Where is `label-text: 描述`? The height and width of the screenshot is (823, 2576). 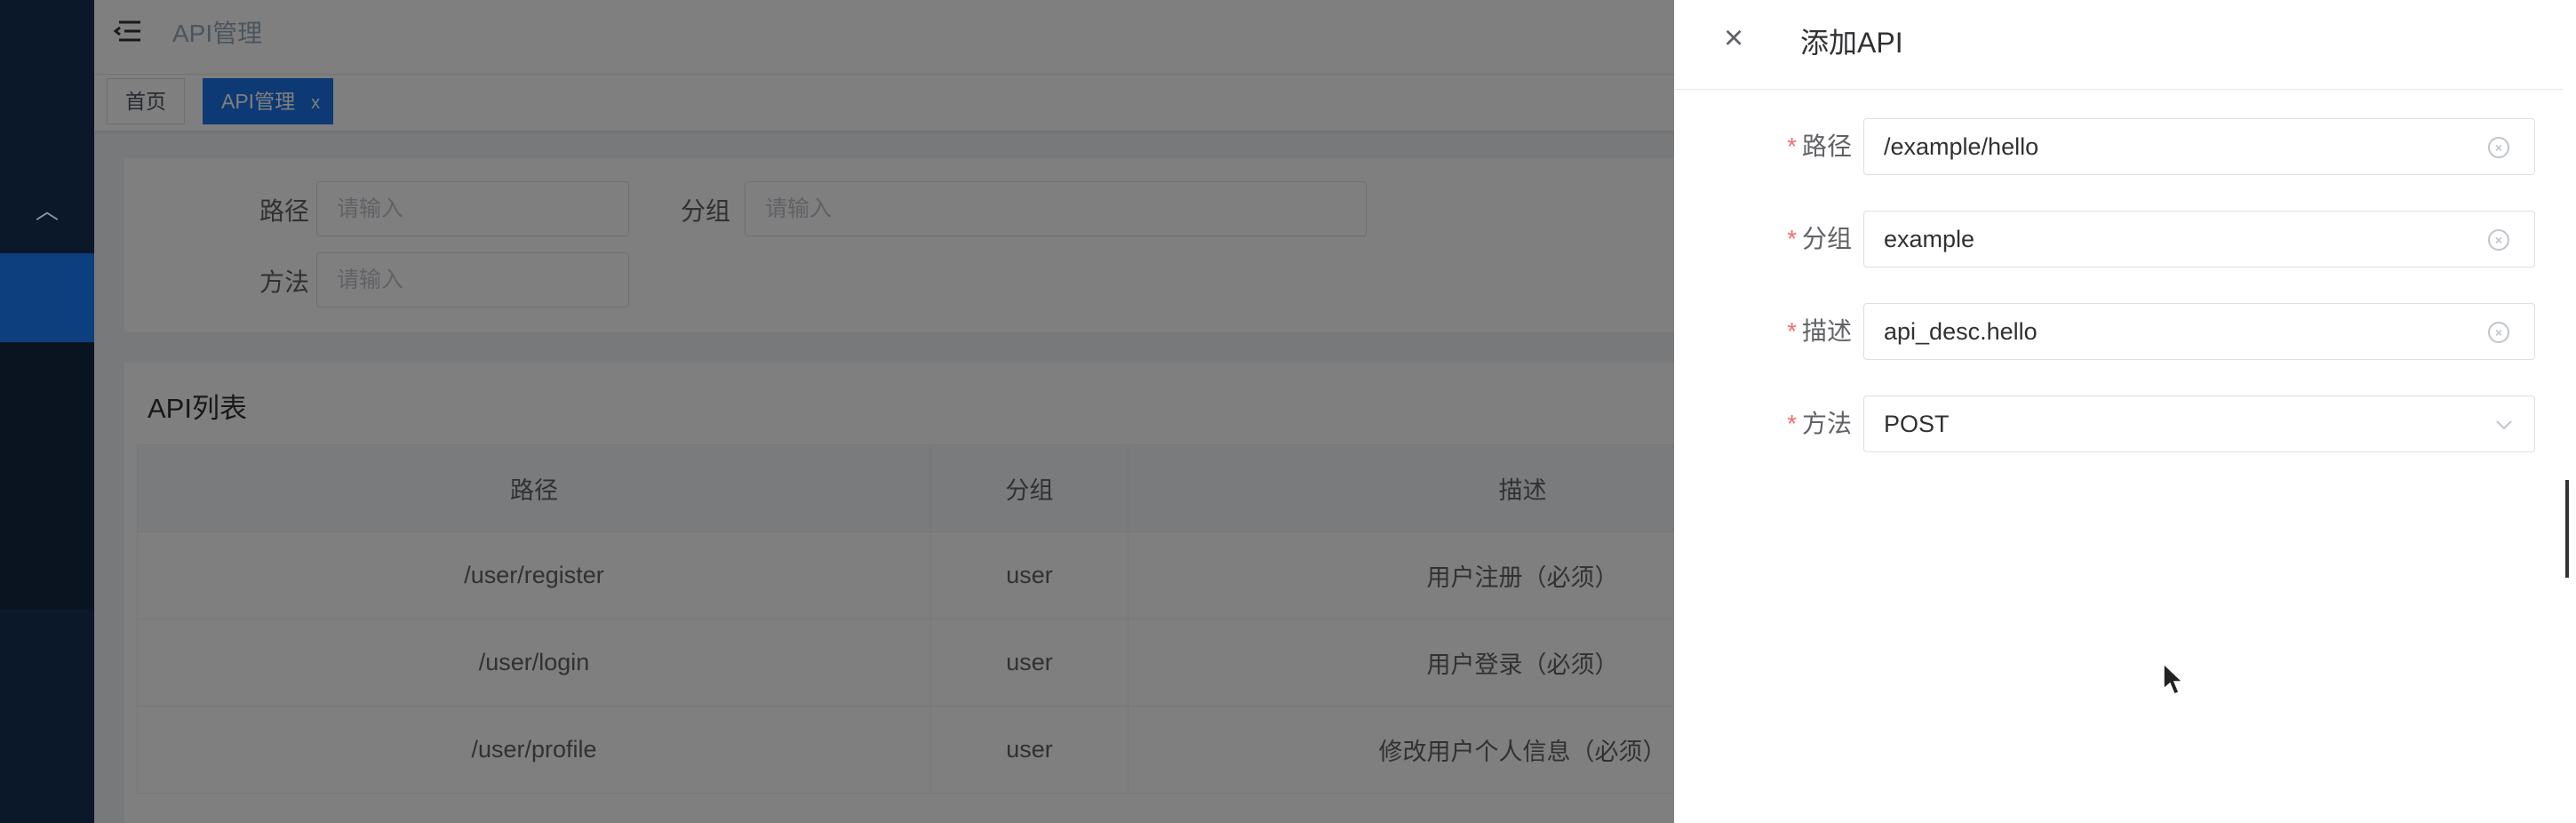 label-text: 描述 is located at coordinates (1827, 331).